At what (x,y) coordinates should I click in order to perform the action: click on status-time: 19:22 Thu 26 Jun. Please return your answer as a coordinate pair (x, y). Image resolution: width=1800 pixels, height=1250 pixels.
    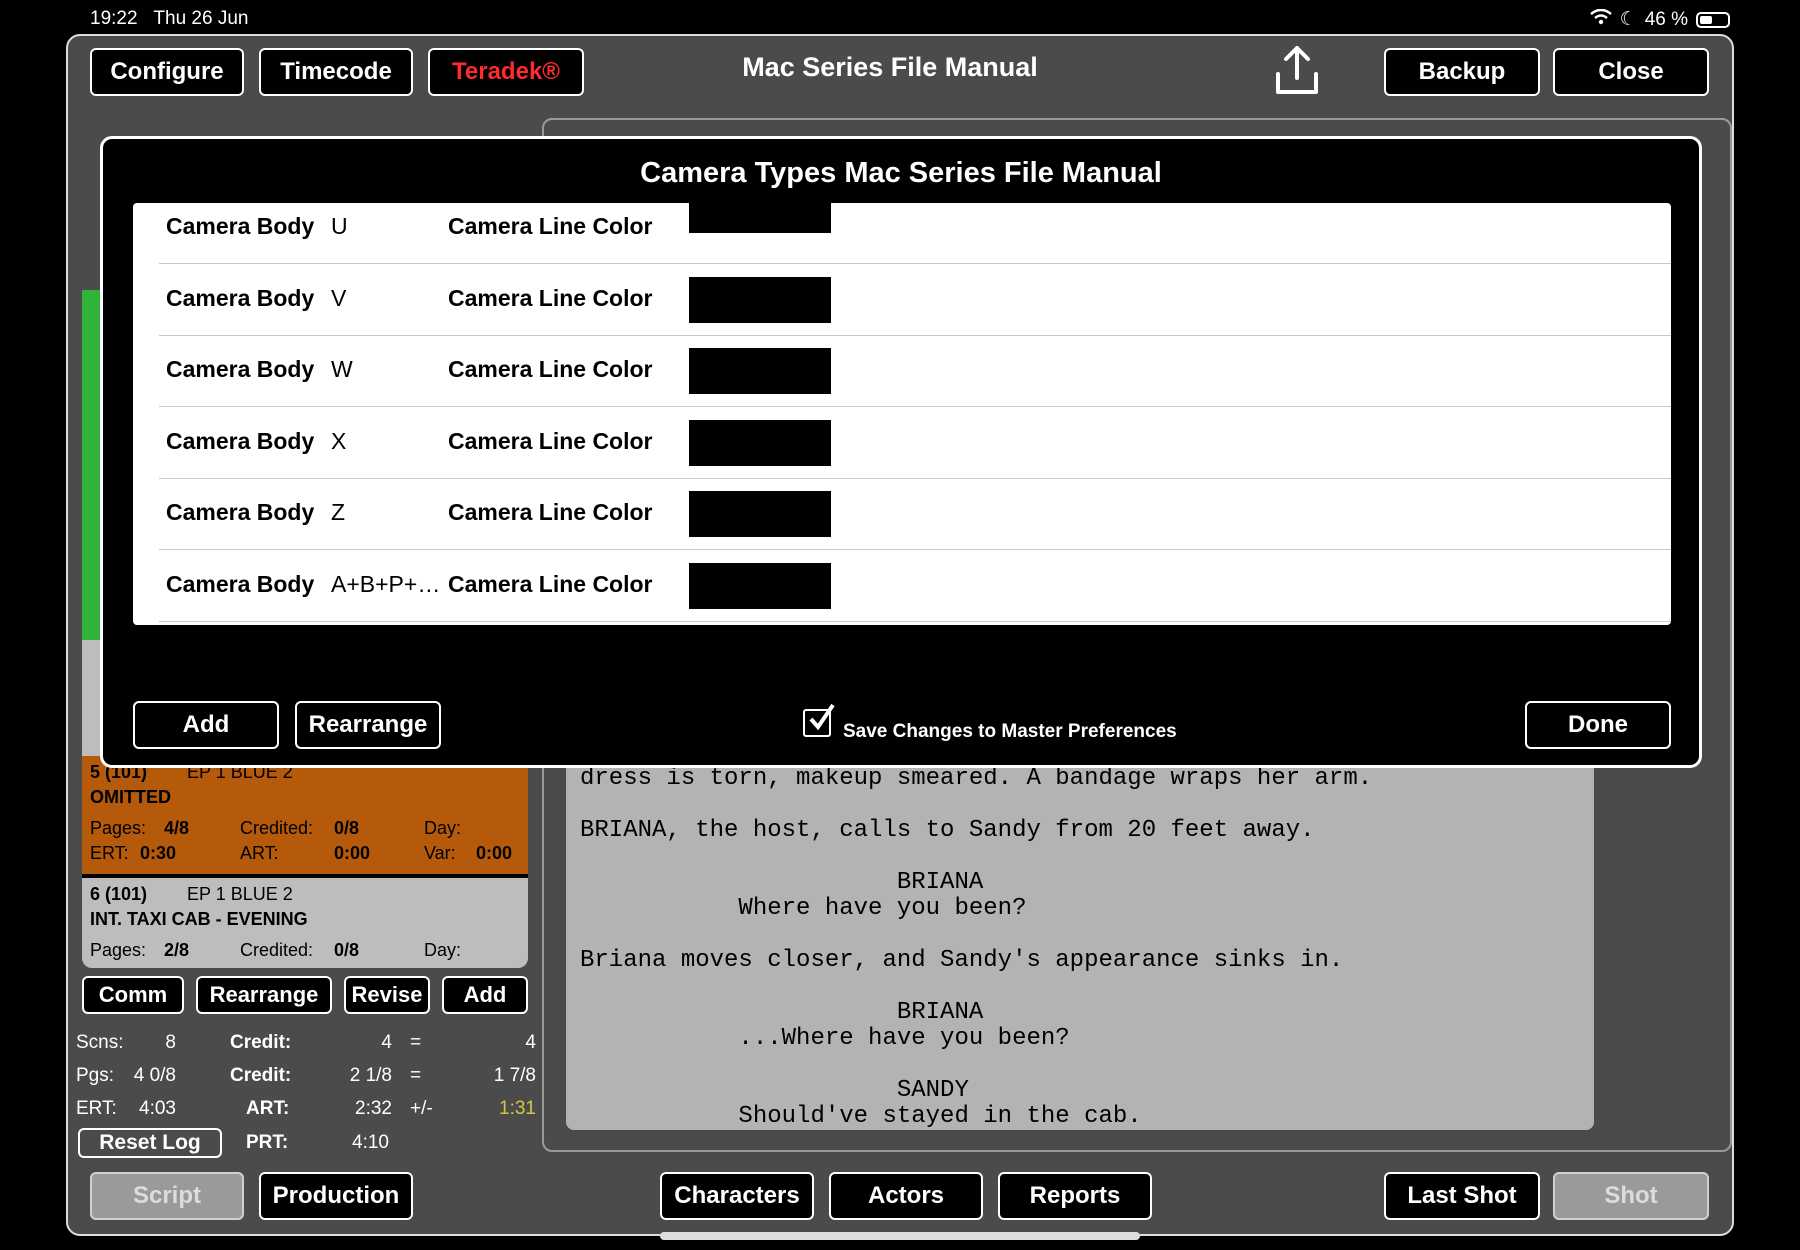
    Looking at the image, I should click on (169, 18).